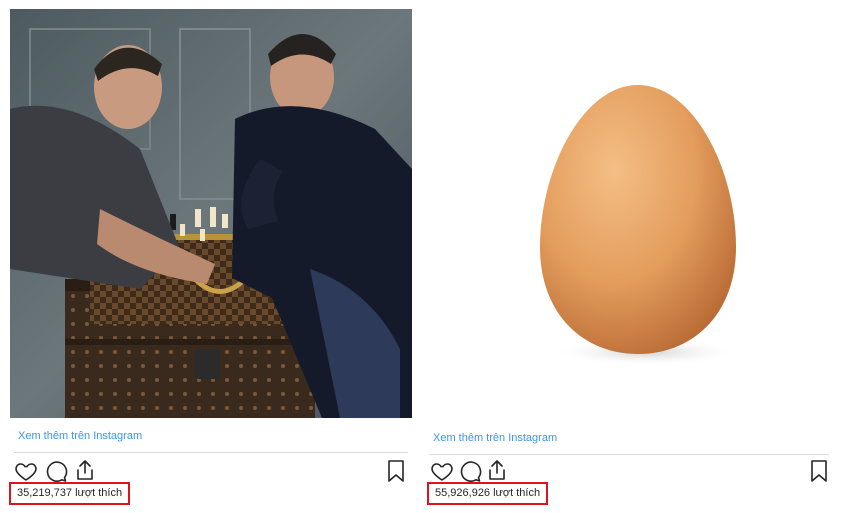 This screenshot has height=513, width=842. I want to click on like-count: 35,219,737 lượt thích, so click(70, 493).